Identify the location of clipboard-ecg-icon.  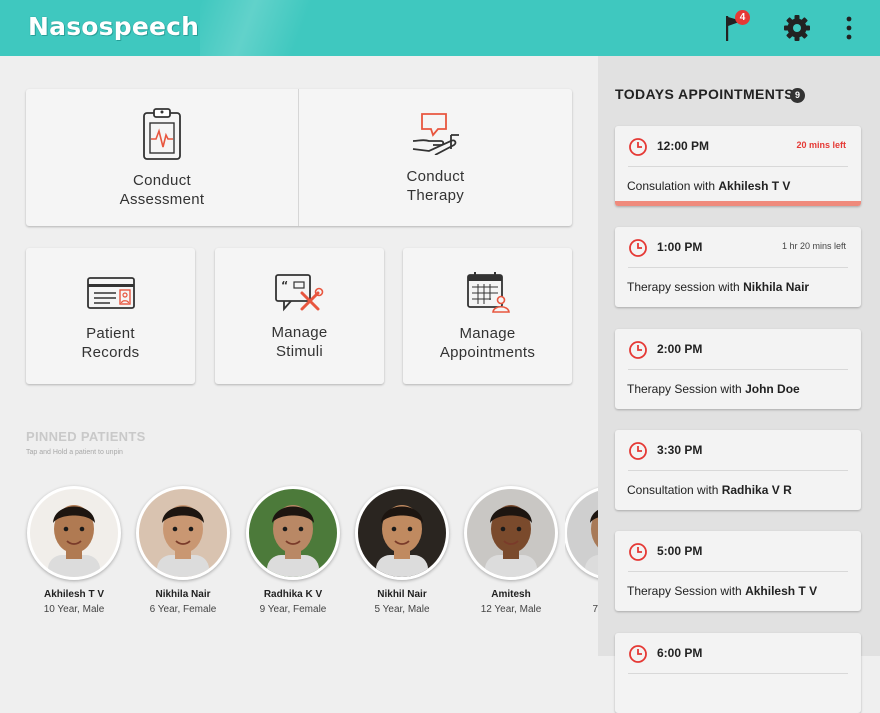
(162, 134).